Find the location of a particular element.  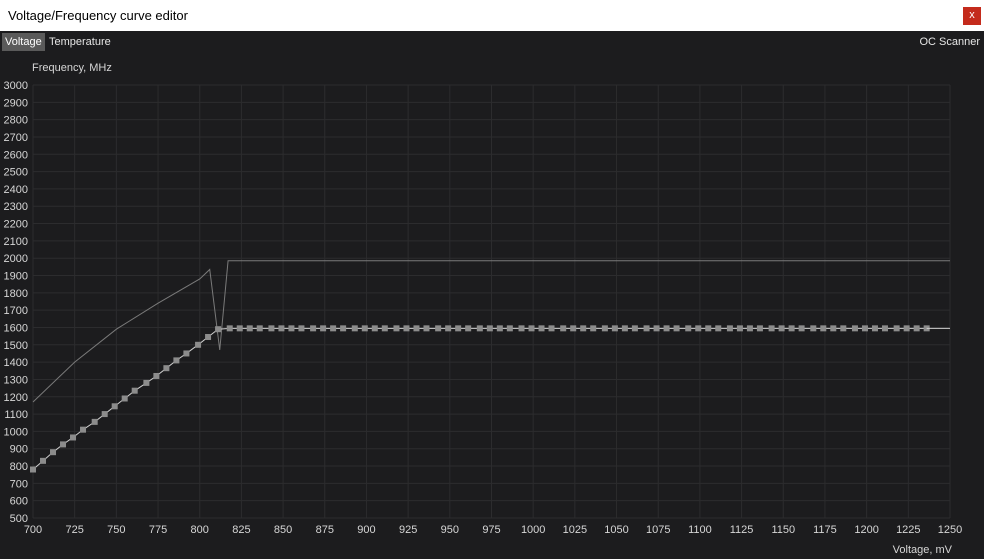

x-tick-label: 925 is located at coordinates (408, 530).